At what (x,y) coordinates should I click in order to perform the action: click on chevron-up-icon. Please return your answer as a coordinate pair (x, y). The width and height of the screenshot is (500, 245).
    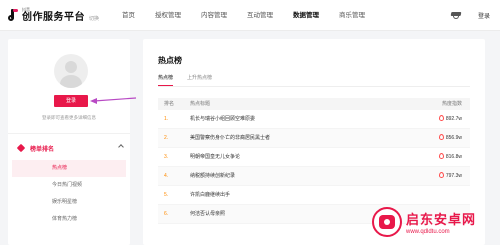
    Looking at the image, I should click on (121, 147).